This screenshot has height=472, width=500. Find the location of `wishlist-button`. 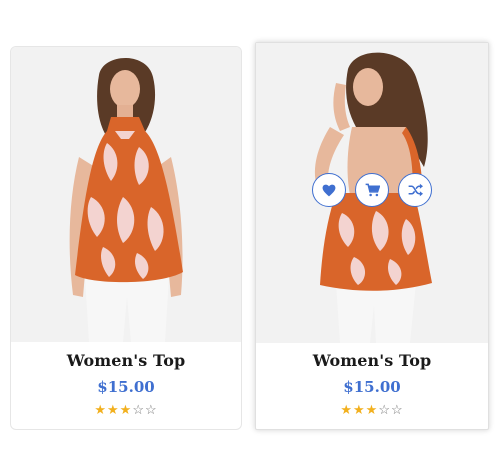

wishlist-button is located at coordinates (329, 190).